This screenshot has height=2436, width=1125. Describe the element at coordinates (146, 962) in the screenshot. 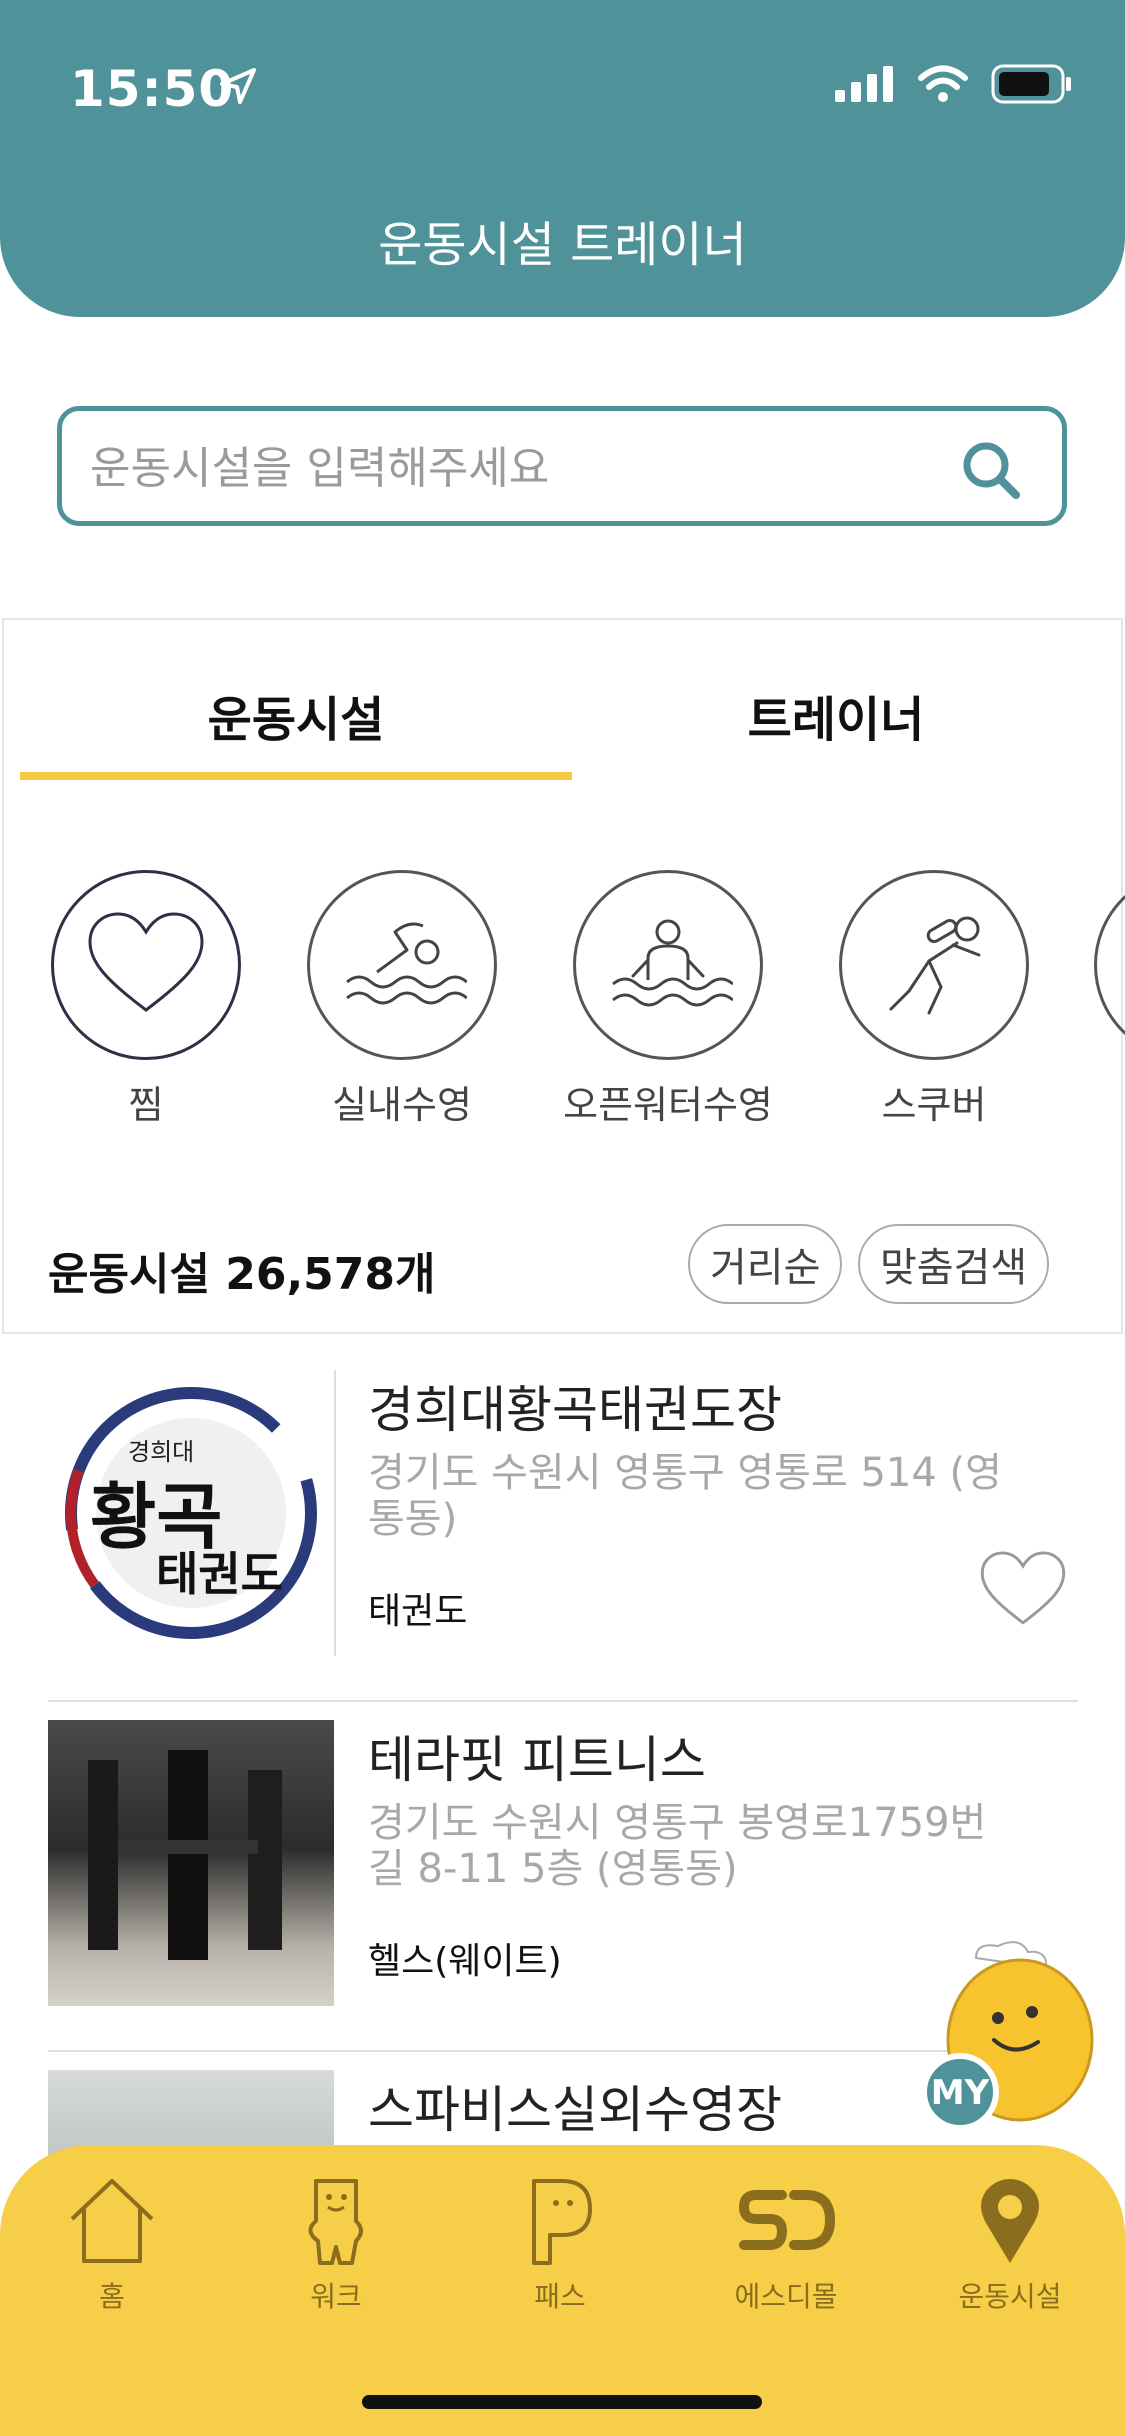

I see `heart-icon` at that location.